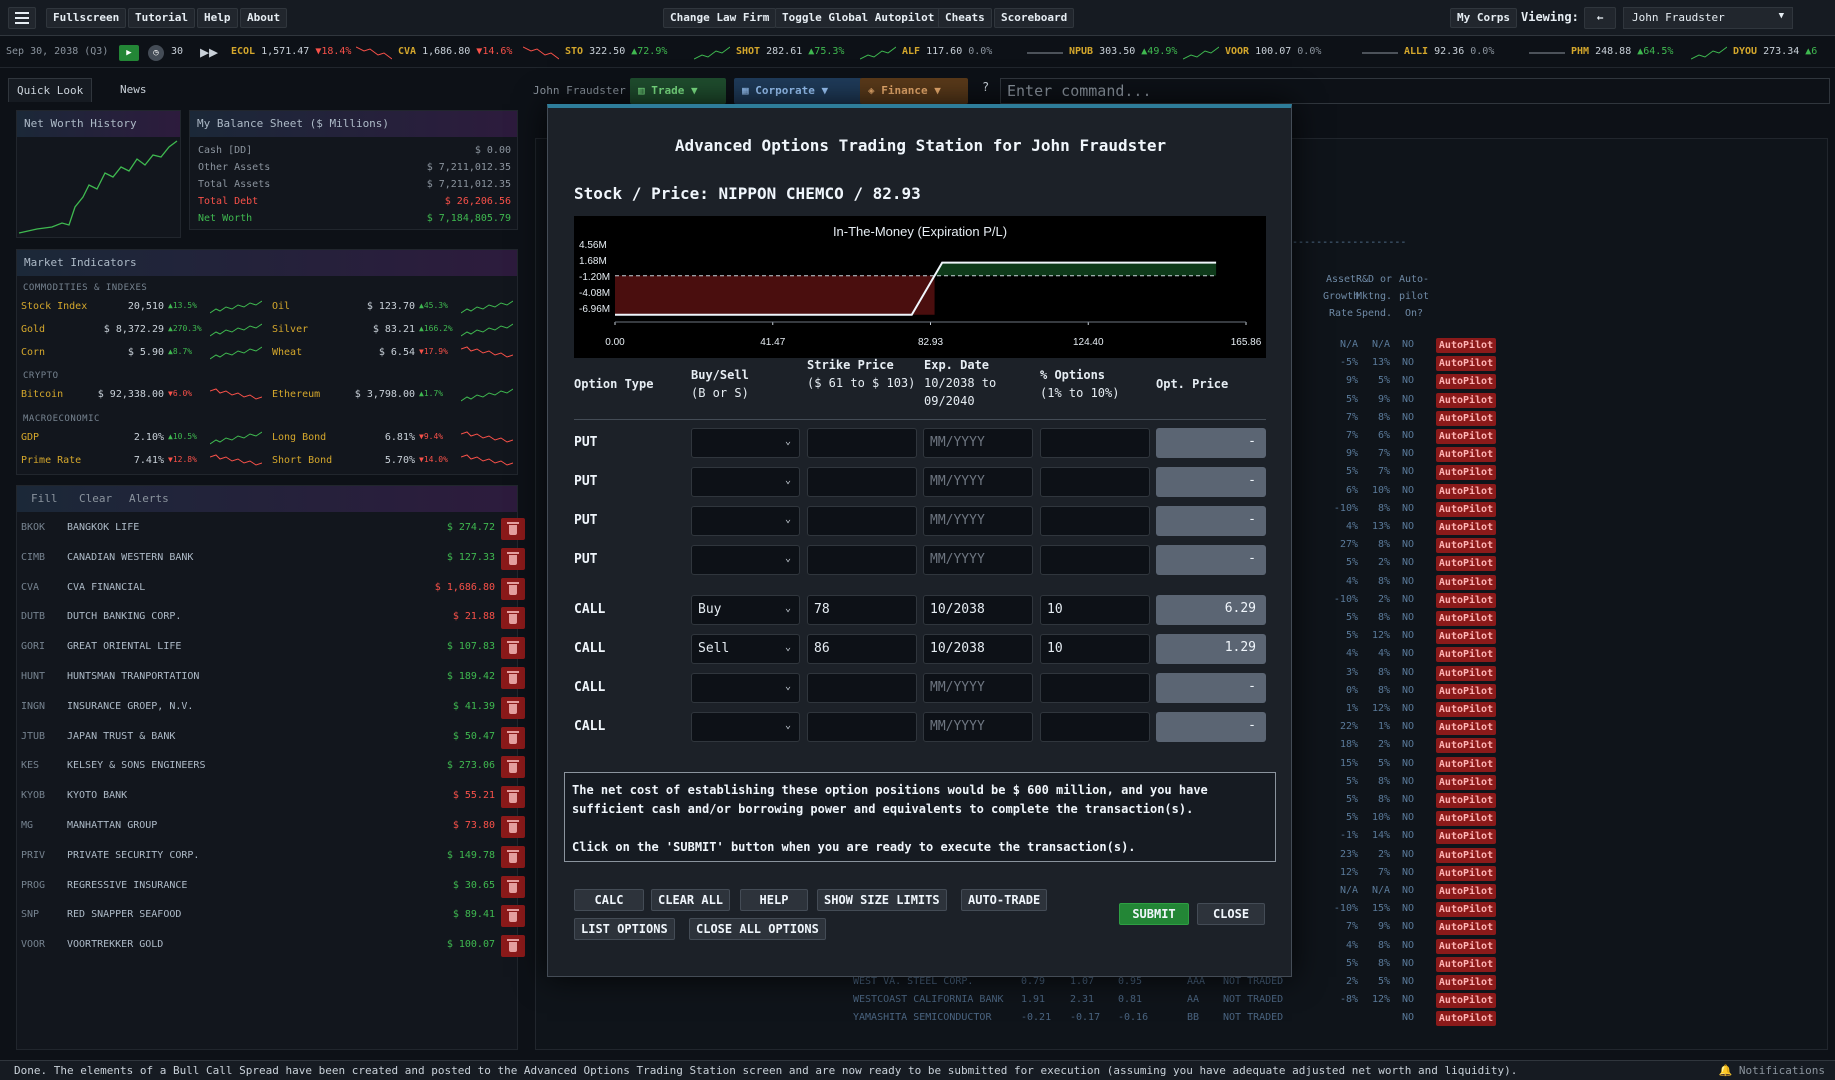 Image resolution: width=1835 pixels, height=1080 pixels. I want to click on indicator-row: Gold $ 8,372.29 ▲270.3%, so click(142, 332).